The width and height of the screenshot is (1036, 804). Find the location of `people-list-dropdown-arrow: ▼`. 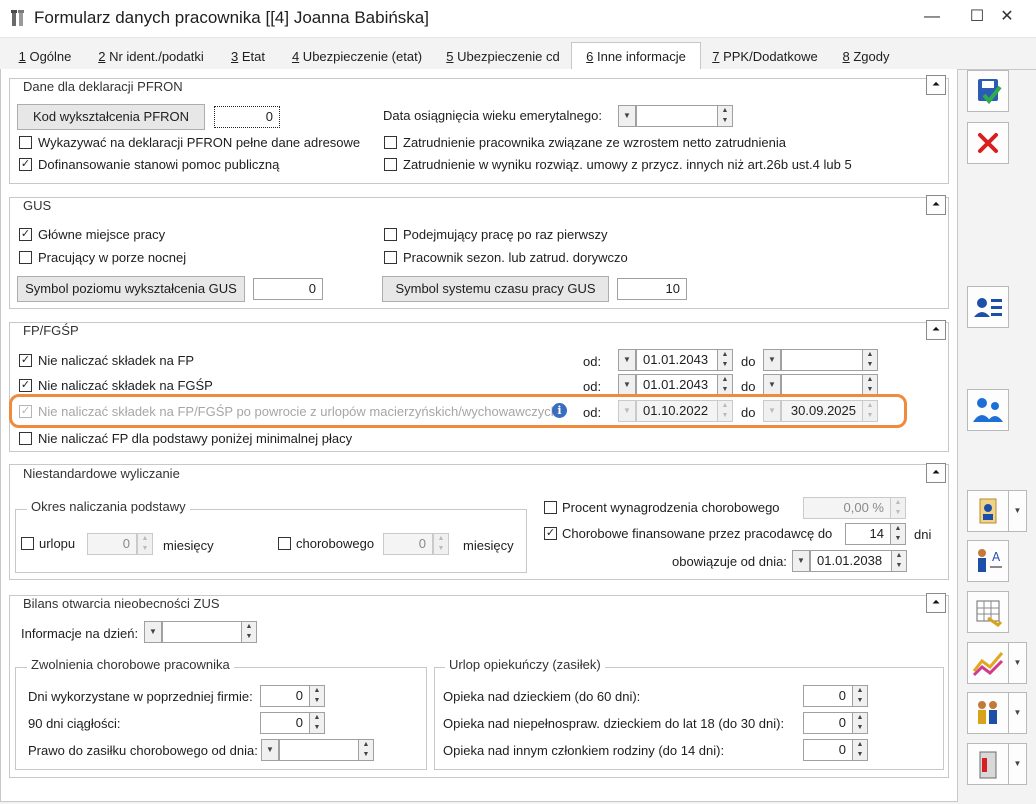

people-list-dropdown-arrow: ▼ is located at coordinates (1018, 713).